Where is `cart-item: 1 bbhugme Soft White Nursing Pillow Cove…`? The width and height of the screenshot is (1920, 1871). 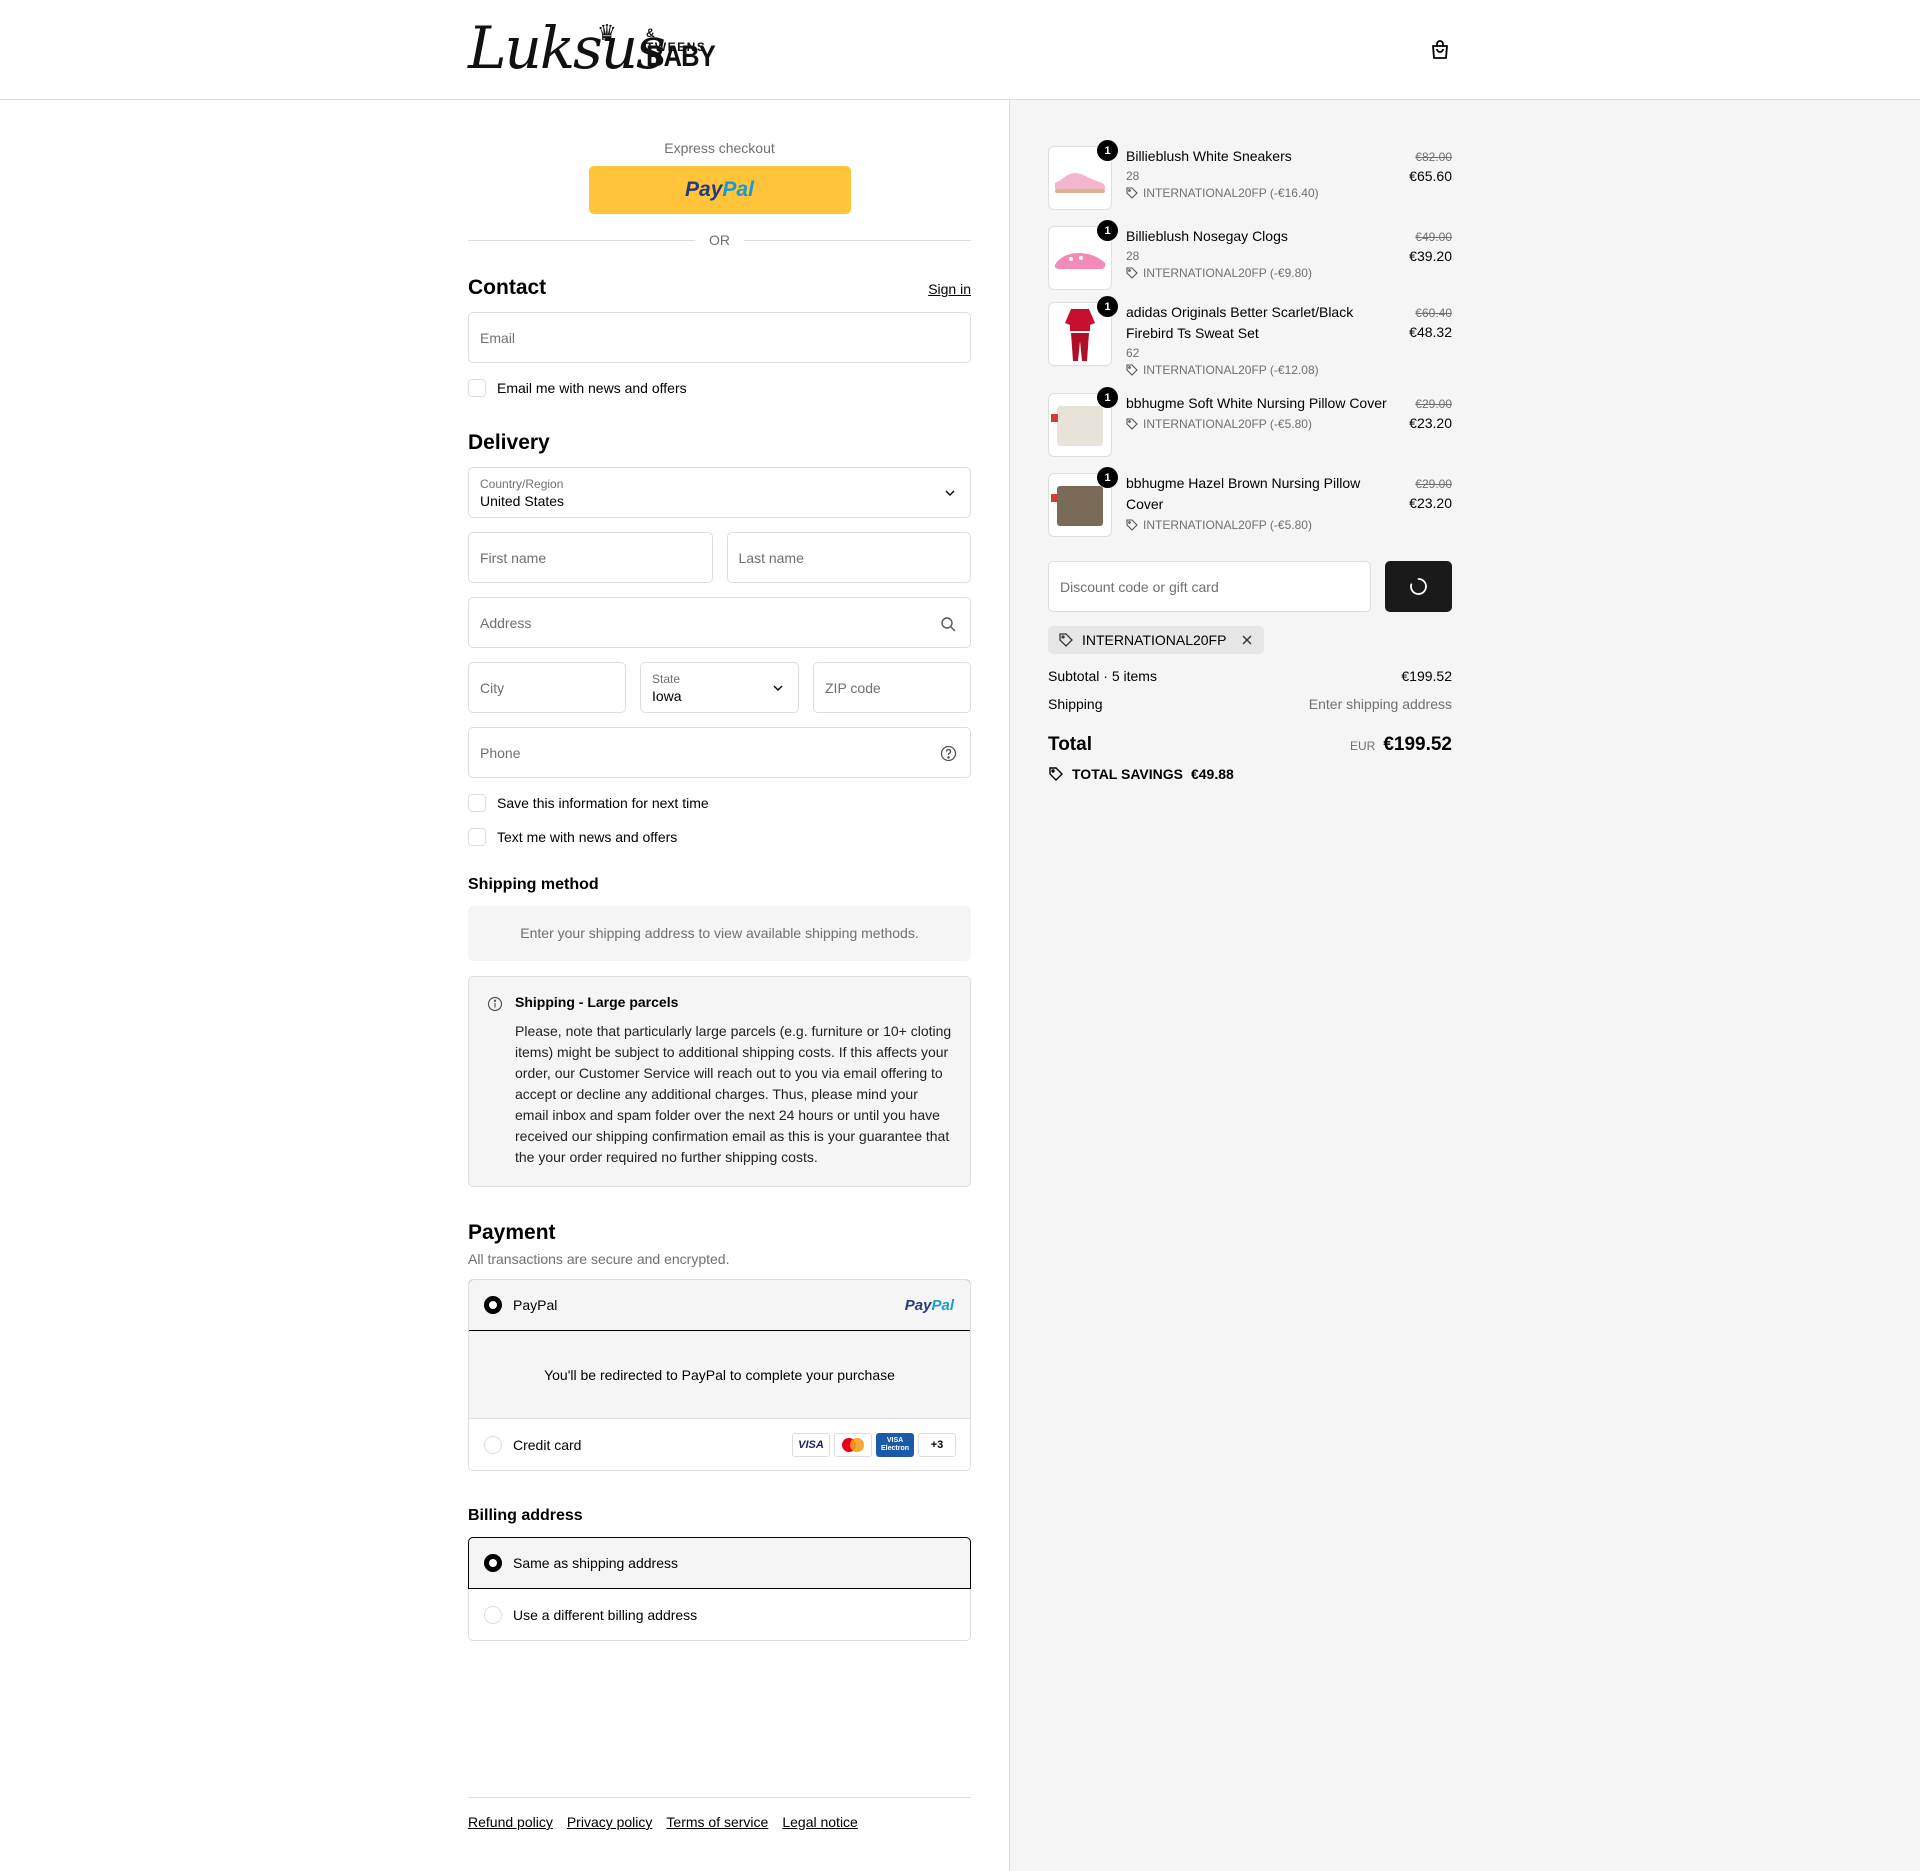
cart-item: 1 bbhugme Soft White Nursing Pillow Cove… is located at coordinates (1250, 422).